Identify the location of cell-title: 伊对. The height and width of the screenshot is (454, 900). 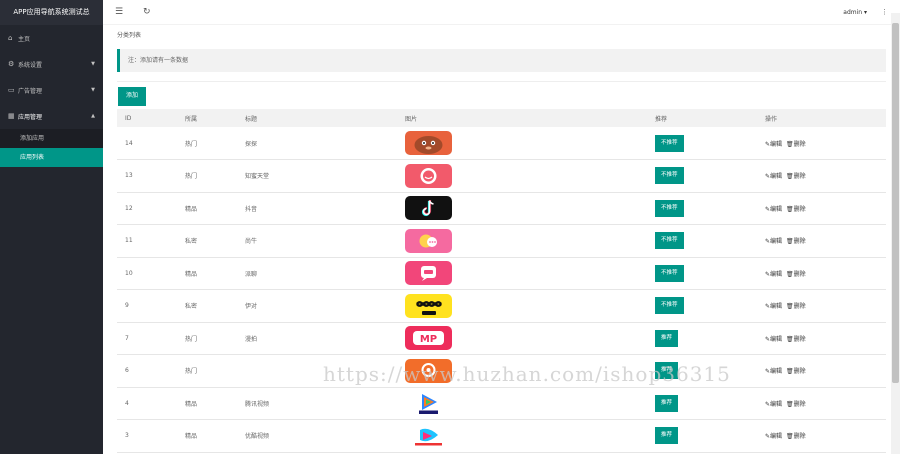
(251, 307).